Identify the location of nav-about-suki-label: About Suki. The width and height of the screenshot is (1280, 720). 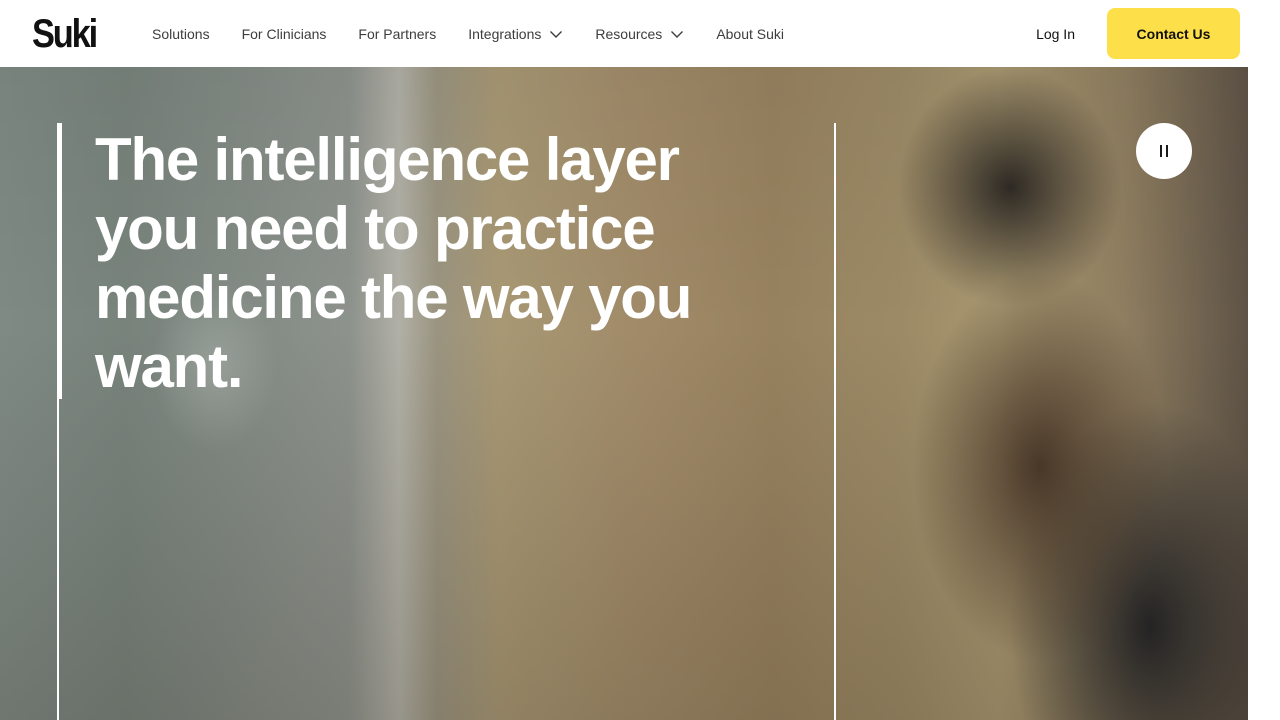
(750, 33).